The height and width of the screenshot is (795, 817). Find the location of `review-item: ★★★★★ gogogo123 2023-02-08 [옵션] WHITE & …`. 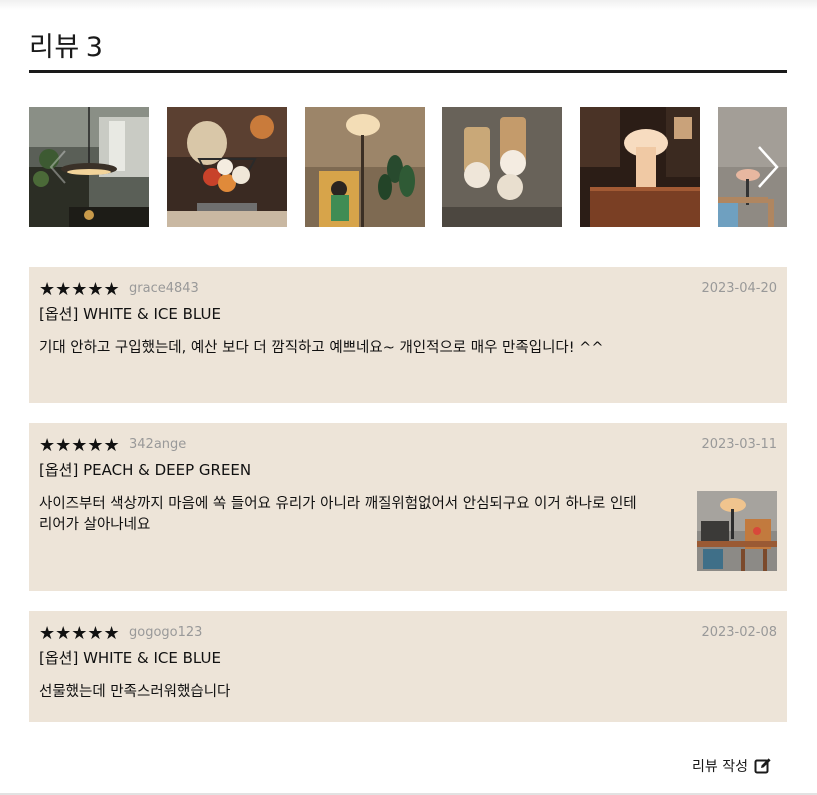

review-item: ★★★★★ gogogo123 2023-02-08 [옵션] WHITE & … is located at coordinates (408, 666).